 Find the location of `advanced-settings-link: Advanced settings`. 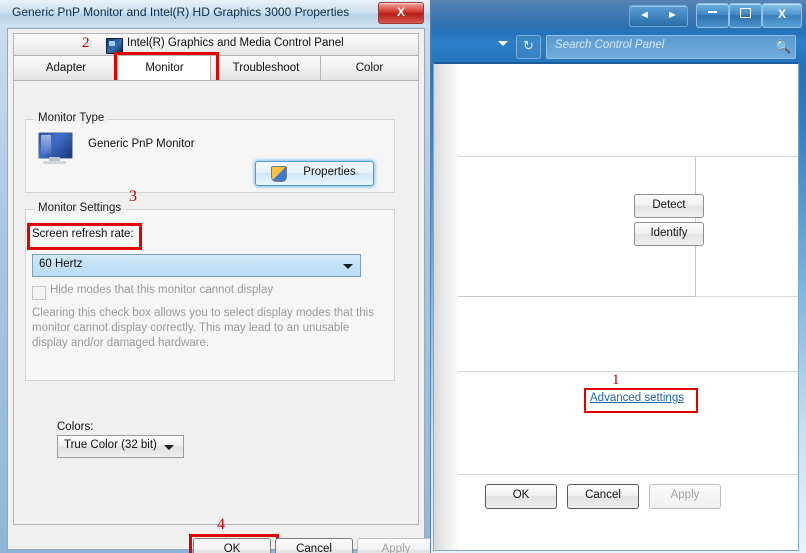

advanced-settings-link: Advanced settings is located at coordinates (637, 398).